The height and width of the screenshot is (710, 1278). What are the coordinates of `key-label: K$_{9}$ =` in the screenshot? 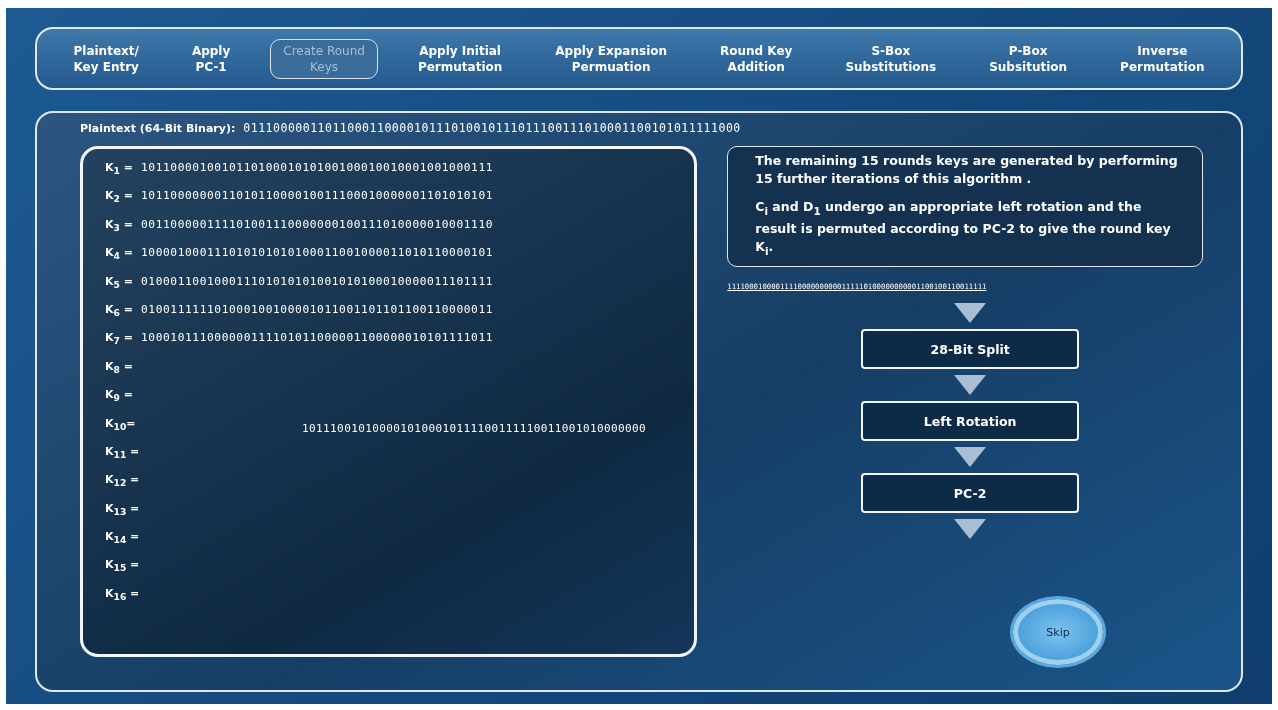 It's located at (119, 396).